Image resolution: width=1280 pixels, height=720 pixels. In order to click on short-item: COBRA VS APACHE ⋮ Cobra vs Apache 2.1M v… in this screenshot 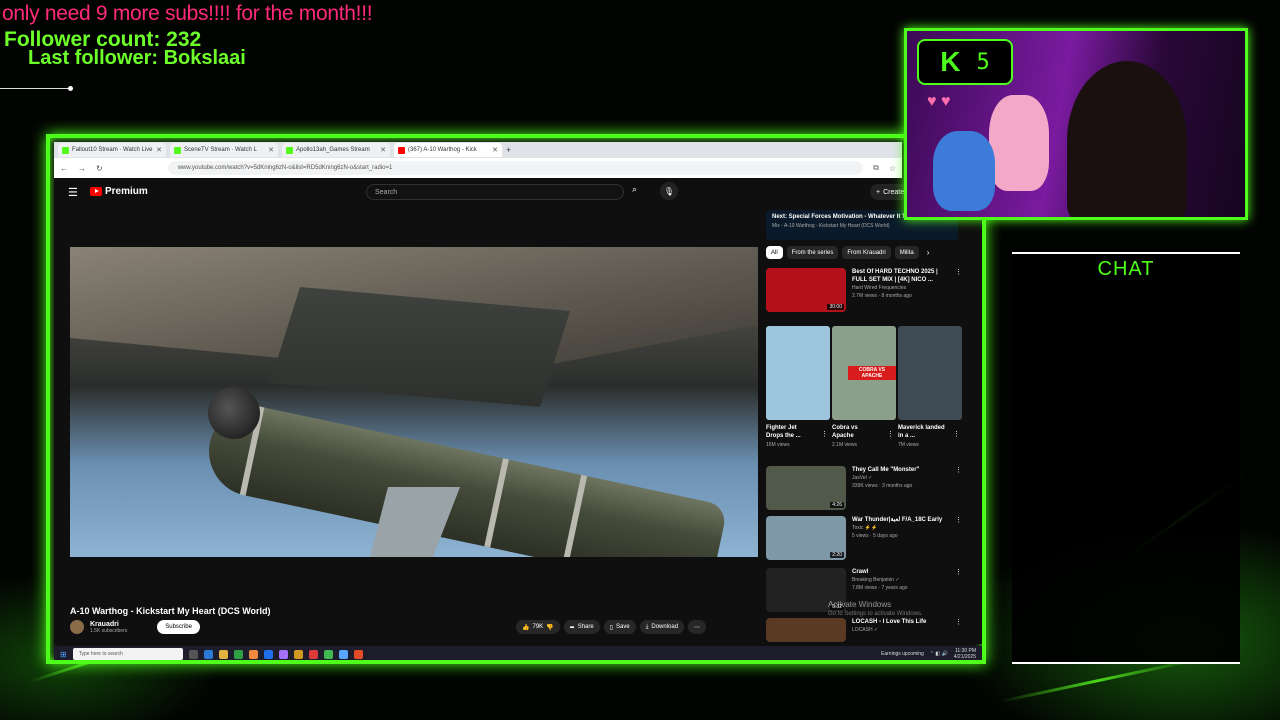, I will do `click(864, 387)`.